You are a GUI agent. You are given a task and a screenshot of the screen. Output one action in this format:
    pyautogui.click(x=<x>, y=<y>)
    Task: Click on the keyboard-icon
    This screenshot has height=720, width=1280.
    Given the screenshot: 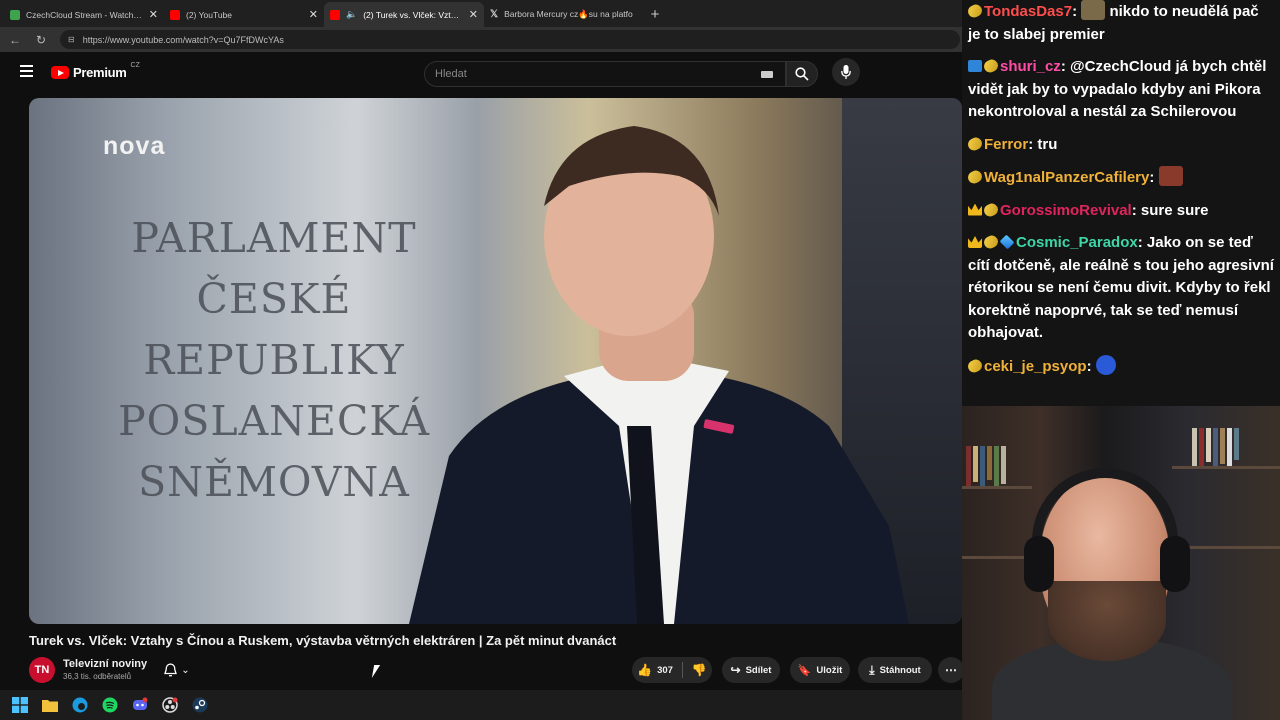 What is the action you would take?
    pyautogui.click(x=767, y=74)
    